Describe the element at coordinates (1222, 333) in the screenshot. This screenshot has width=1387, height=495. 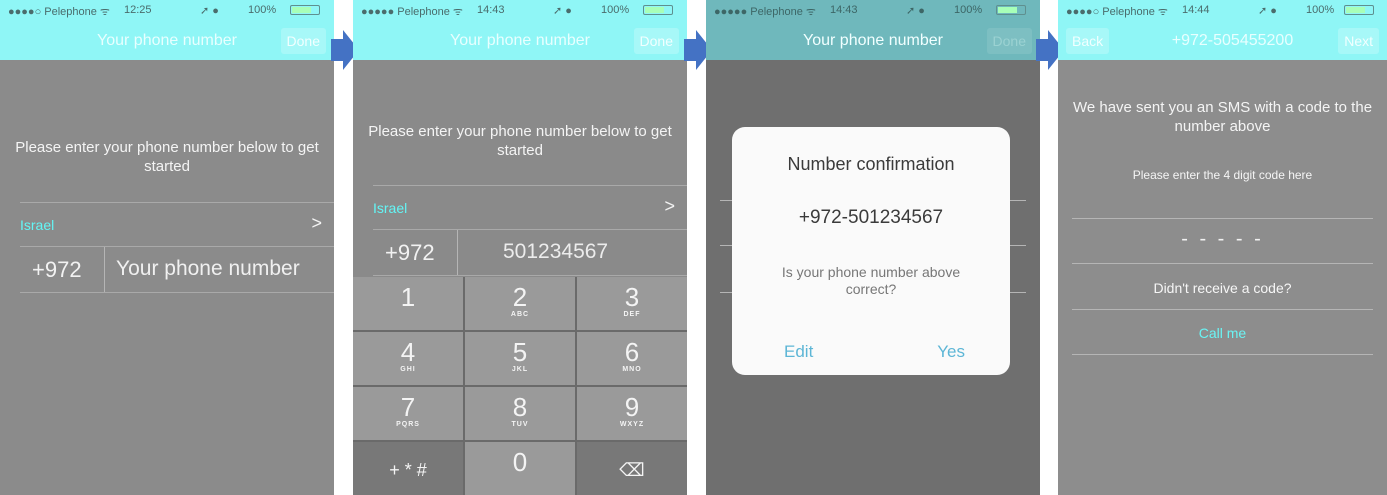
I see `call-me-button: Call me` at that location.